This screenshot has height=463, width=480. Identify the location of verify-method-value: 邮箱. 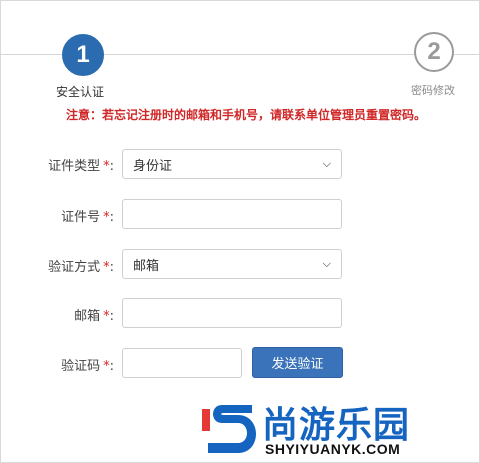
(146, 266).